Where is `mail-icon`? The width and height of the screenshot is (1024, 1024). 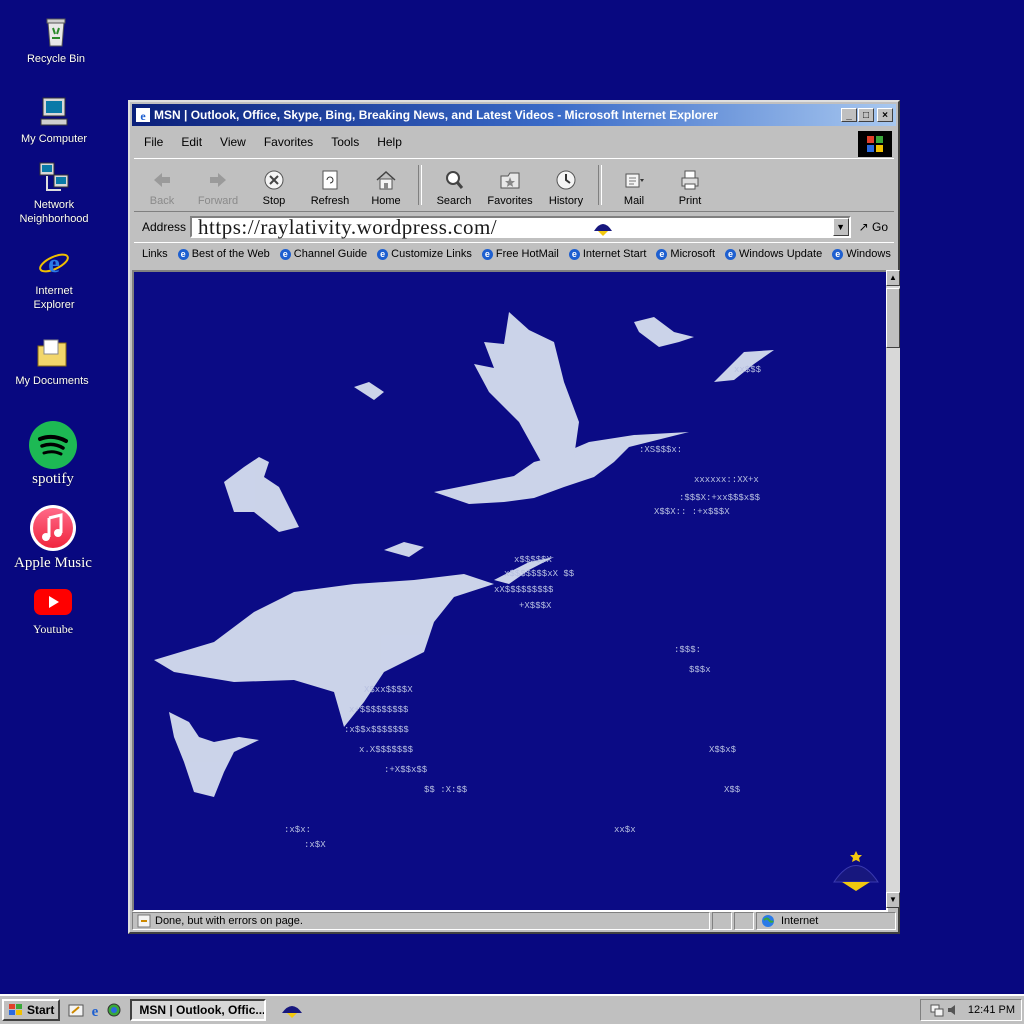 mail-icon is located at coordinates (634, 180).